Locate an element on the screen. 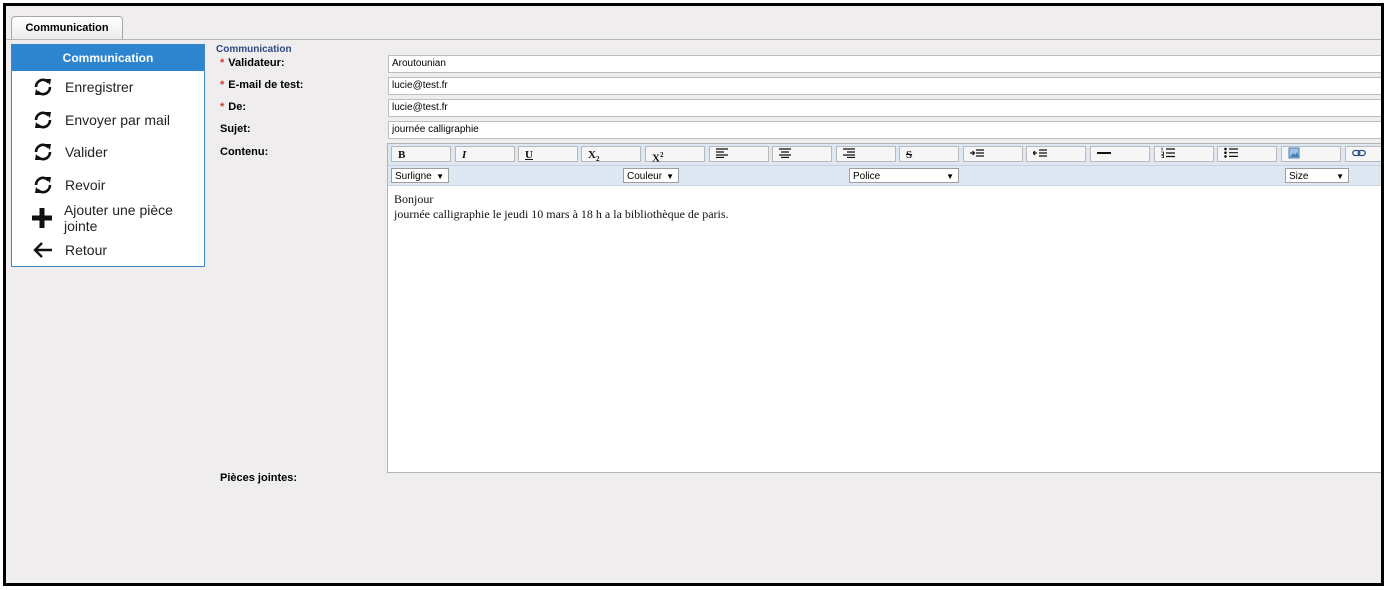 The image size is (1387, 590). horizontal-rule-button is located at coordinates (1120, 154).